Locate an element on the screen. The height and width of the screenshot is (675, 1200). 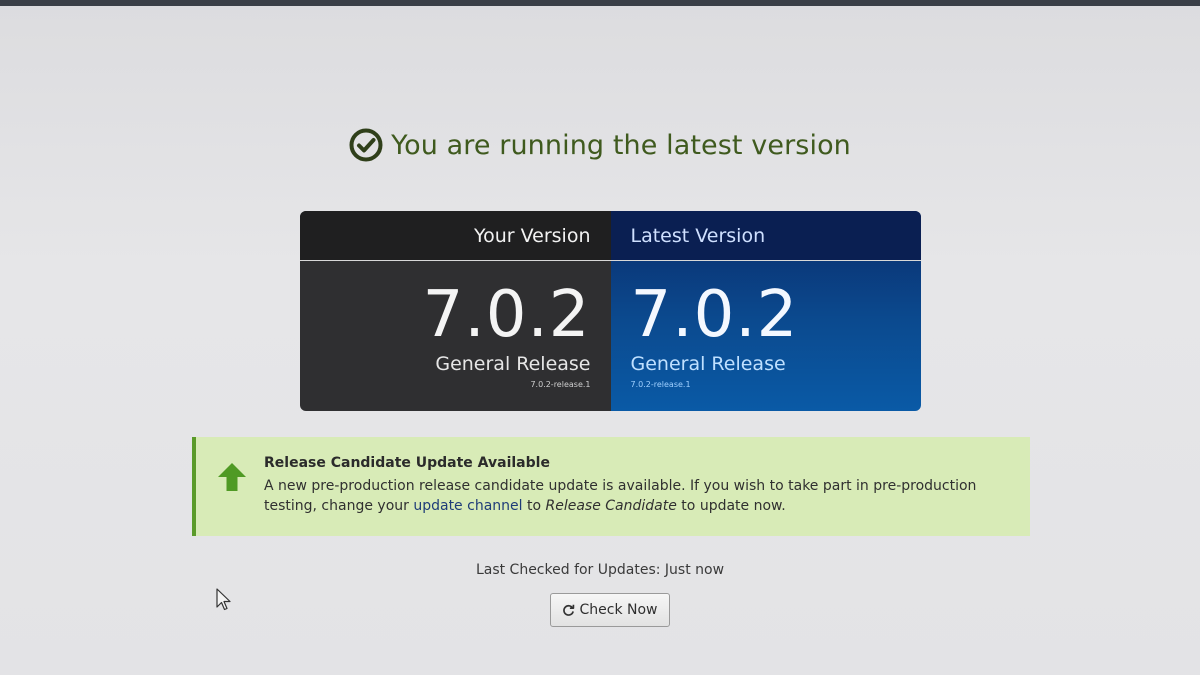
latest-version-label: Latest Version is located at coordinates (765, 236).